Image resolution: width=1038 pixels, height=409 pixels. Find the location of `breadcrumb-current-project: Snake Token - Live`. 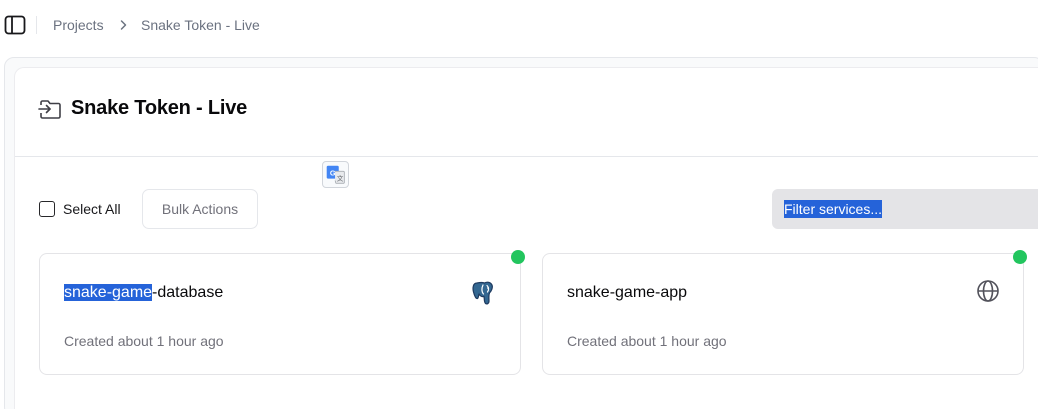

breadcrumb-current-project: Snake Token - Live is located at coordinates (200, 25).